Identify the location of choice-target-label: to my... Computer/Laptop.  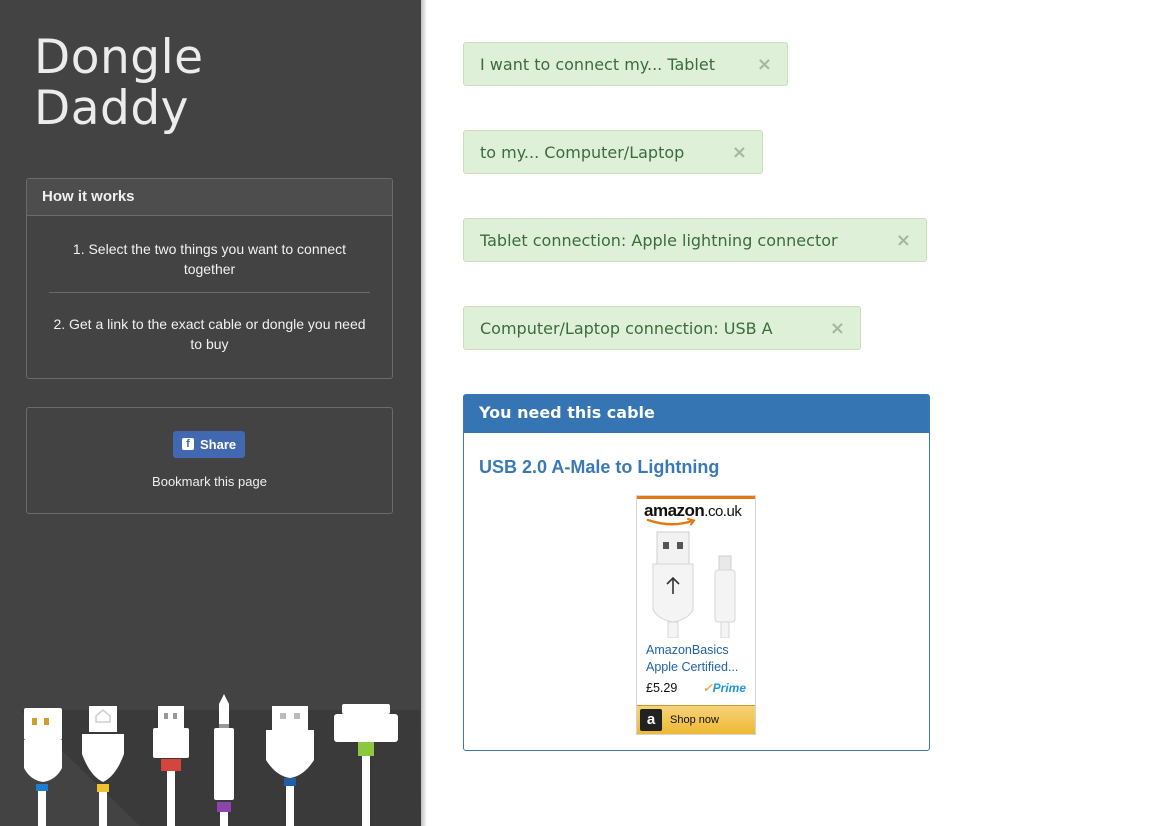
(582, 152).